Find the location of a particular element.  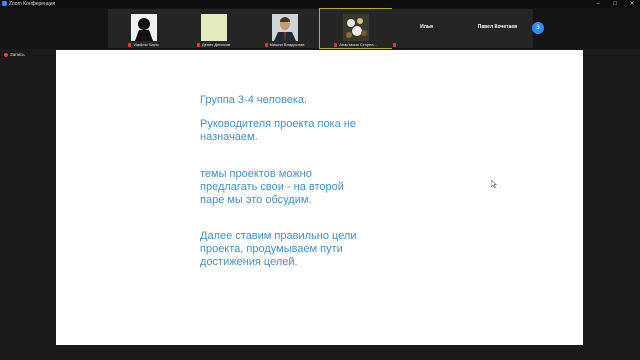

participant-tile: Vladimir Savic is located at coordinates (143, 28).